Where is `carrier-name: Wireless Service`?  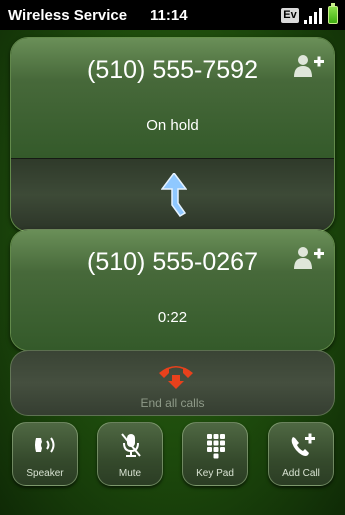 carrier-name: Wireless Service is located at coordinates (68, 15).